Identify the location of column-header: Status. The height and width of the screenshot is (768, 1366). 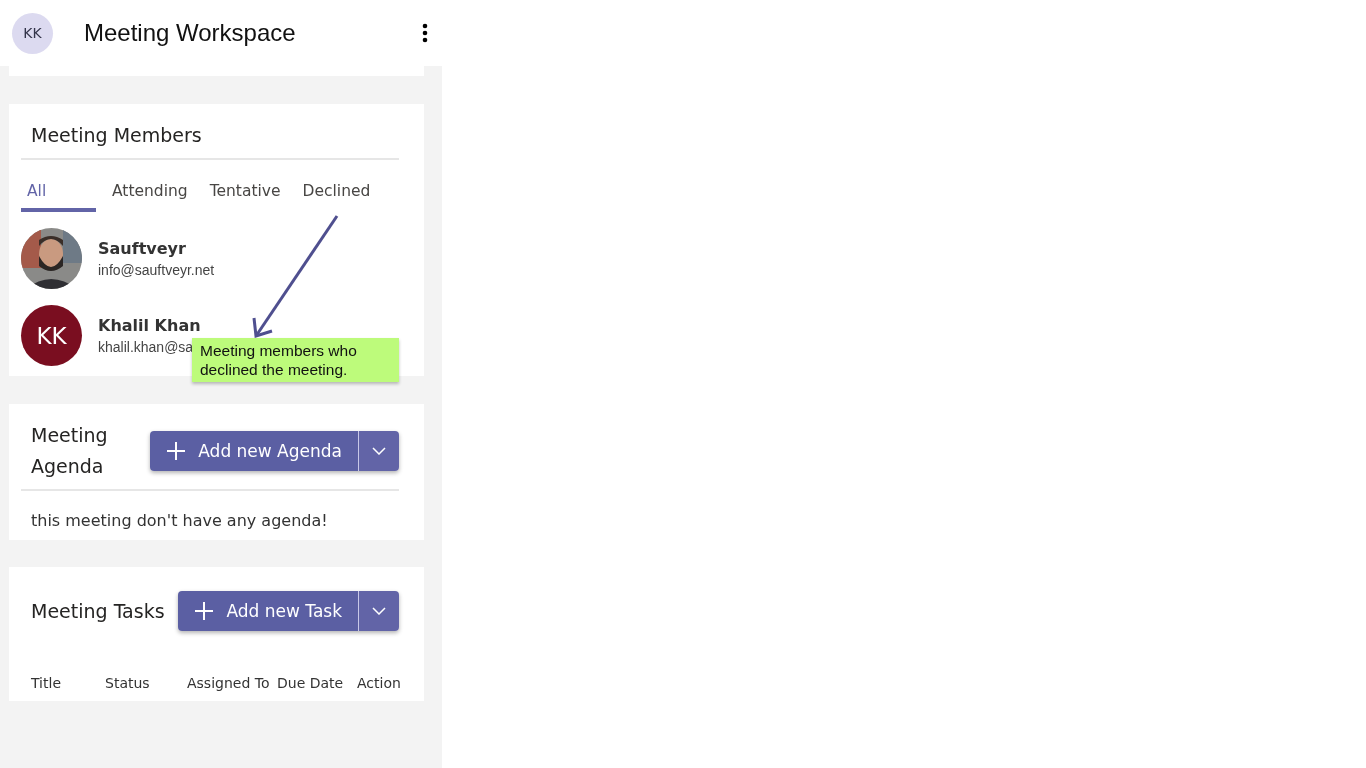
(128, 683).